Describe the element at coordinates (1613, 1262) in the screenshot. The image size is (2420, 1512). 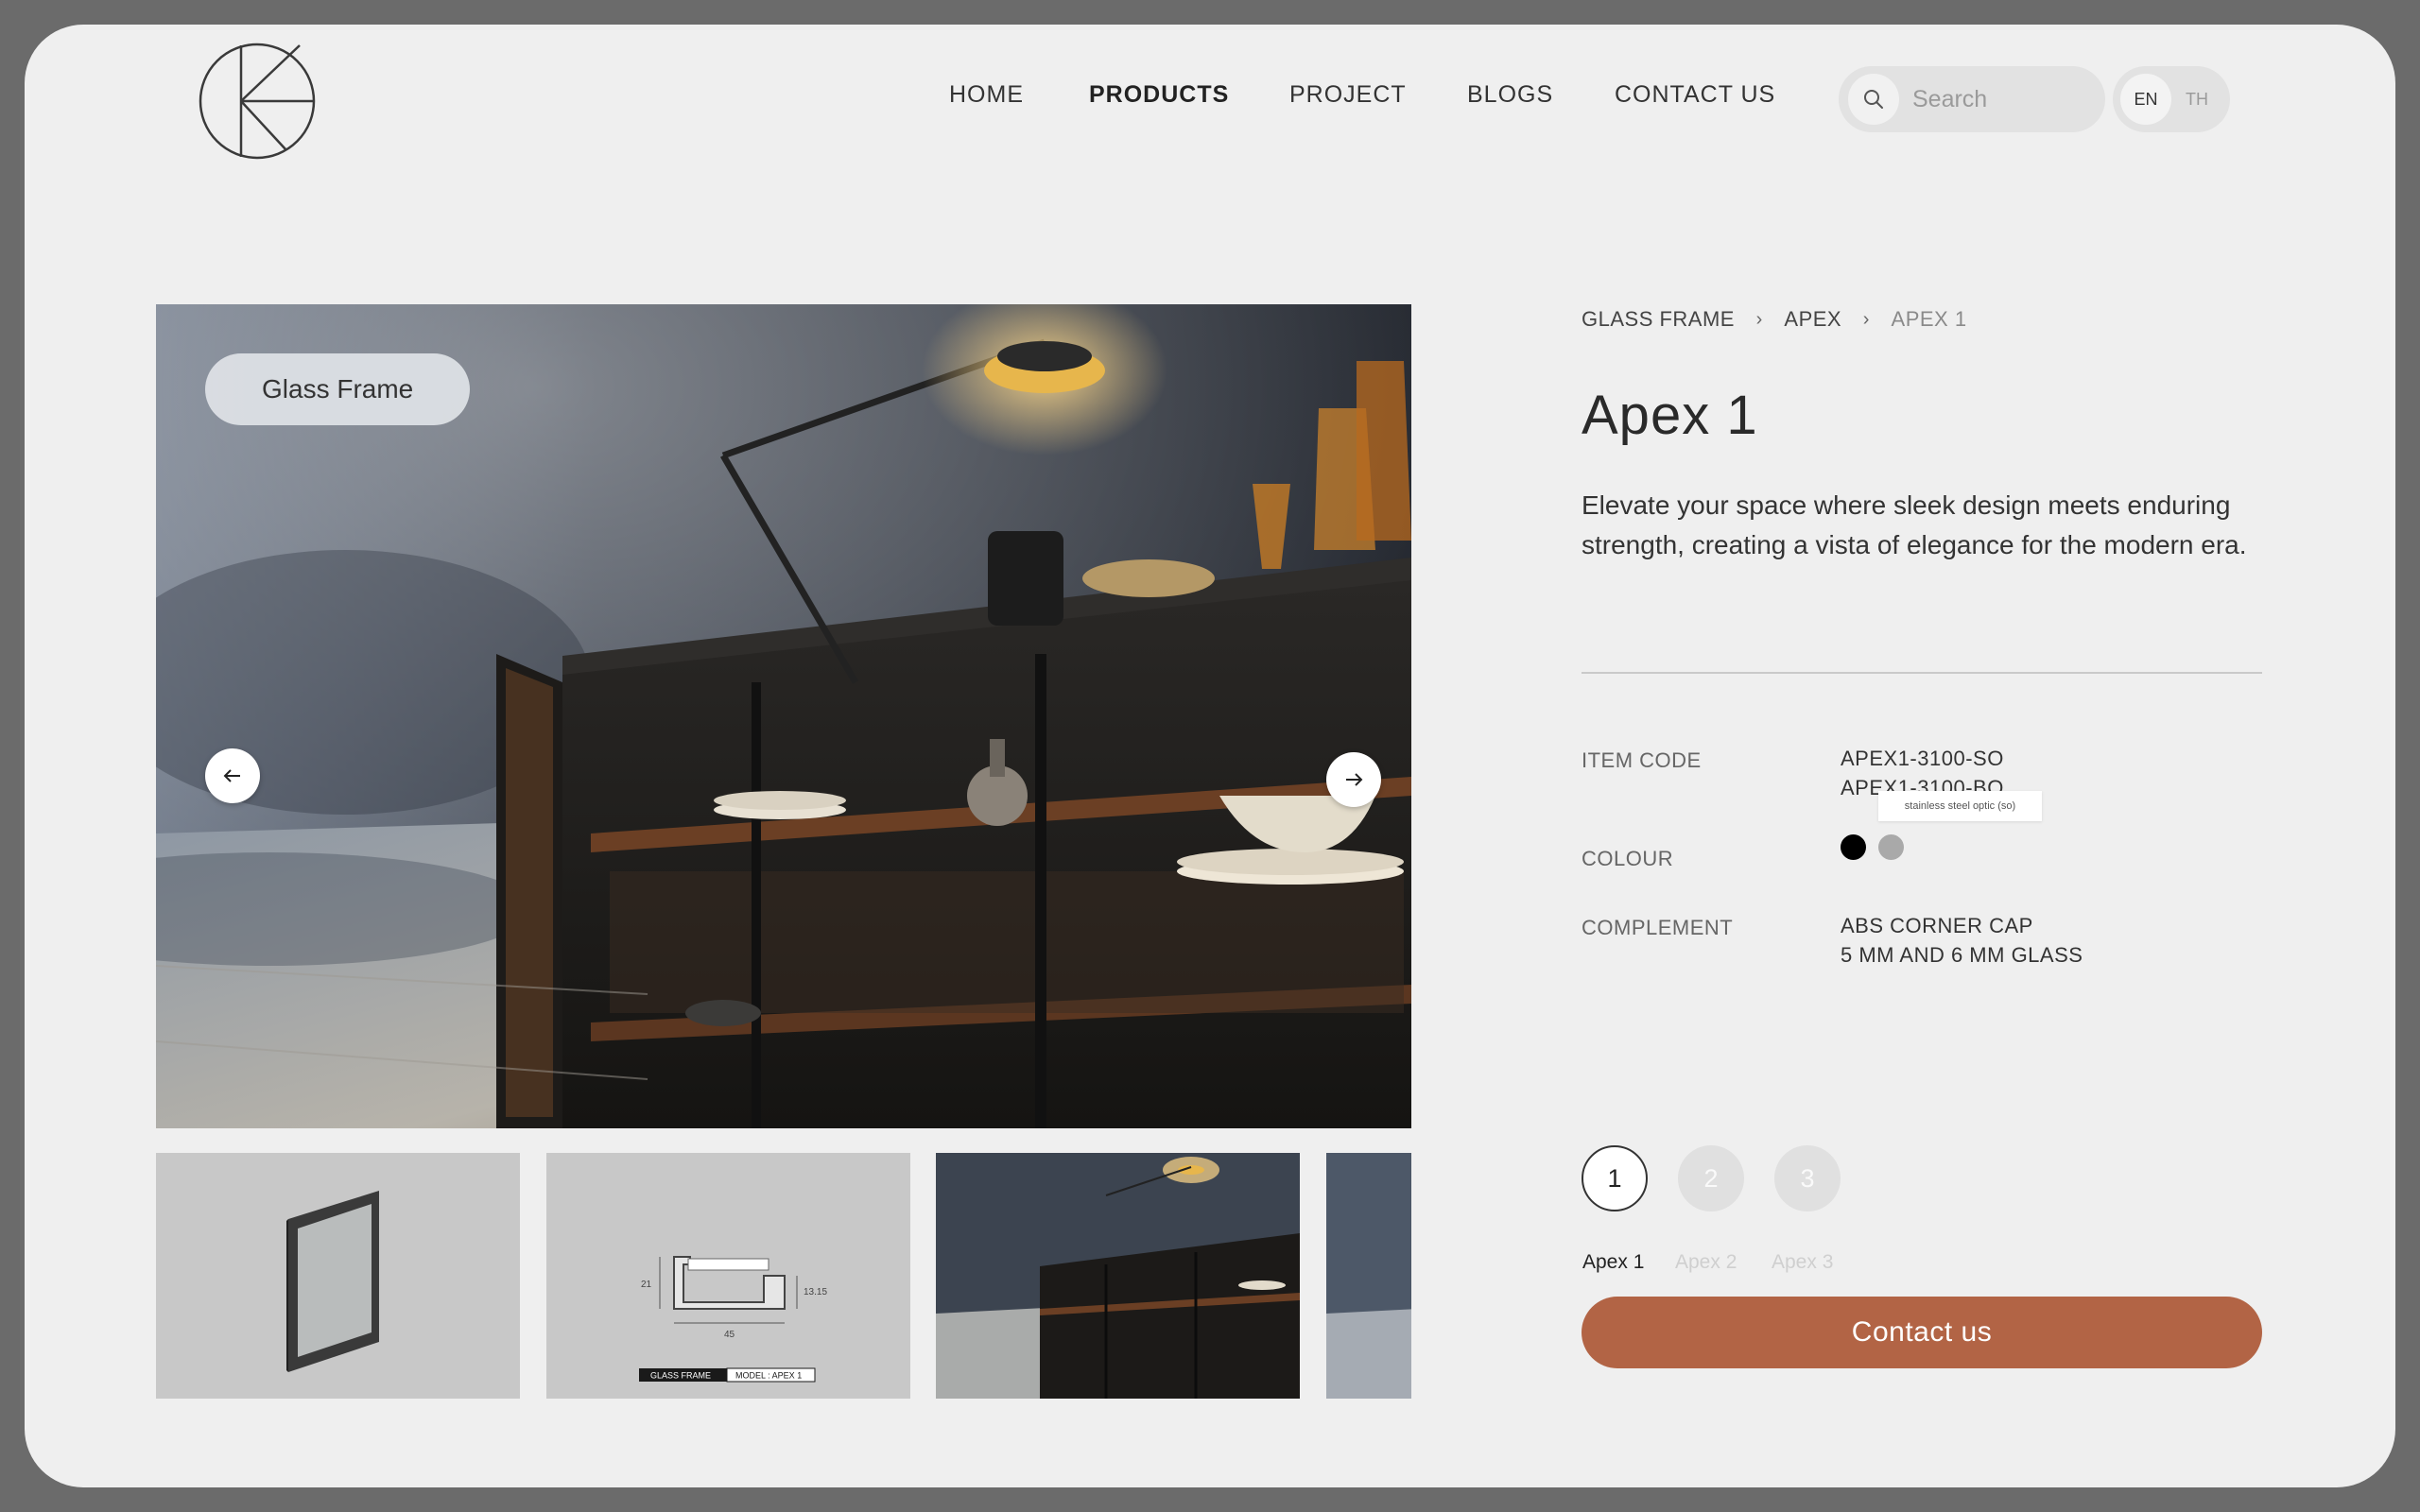
I see `variant-1-label: Apex 1` at that location.